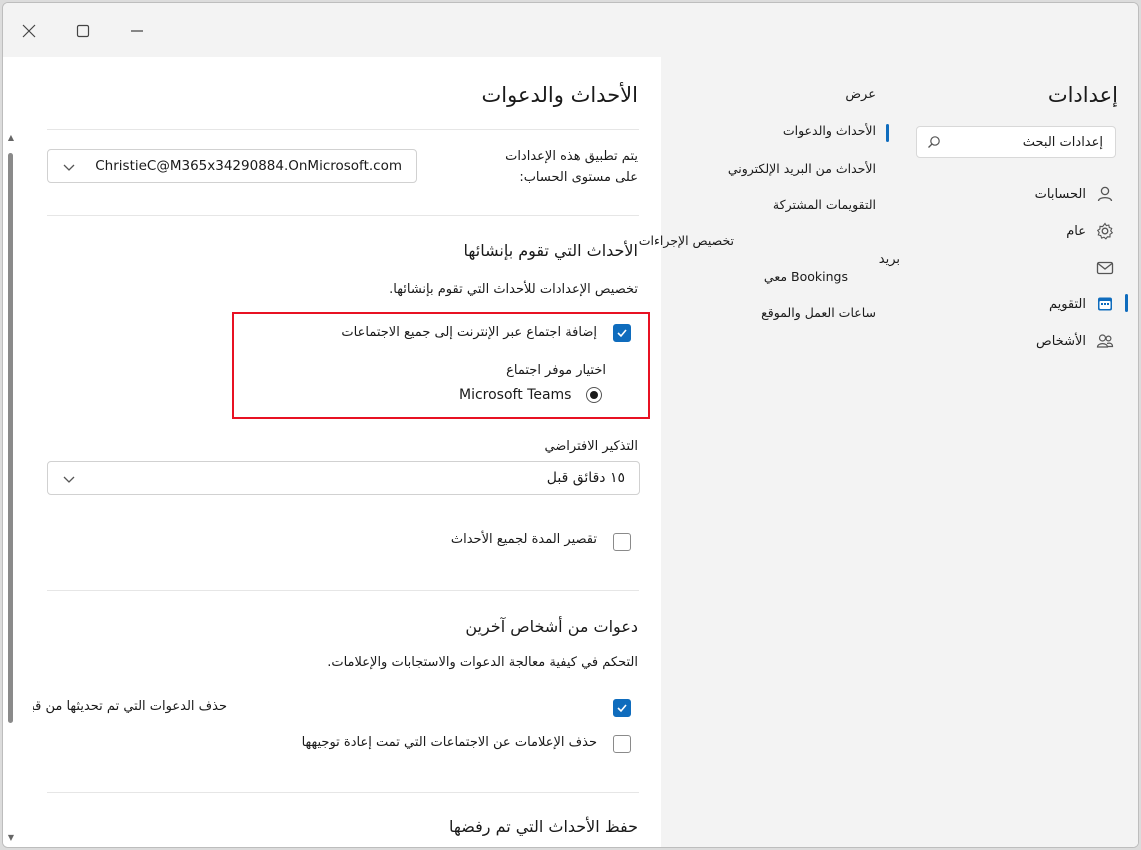 The height and width of the screenshot is (850, 1141). I want to click on settings-title: إعدادات, so click(1082, 95).